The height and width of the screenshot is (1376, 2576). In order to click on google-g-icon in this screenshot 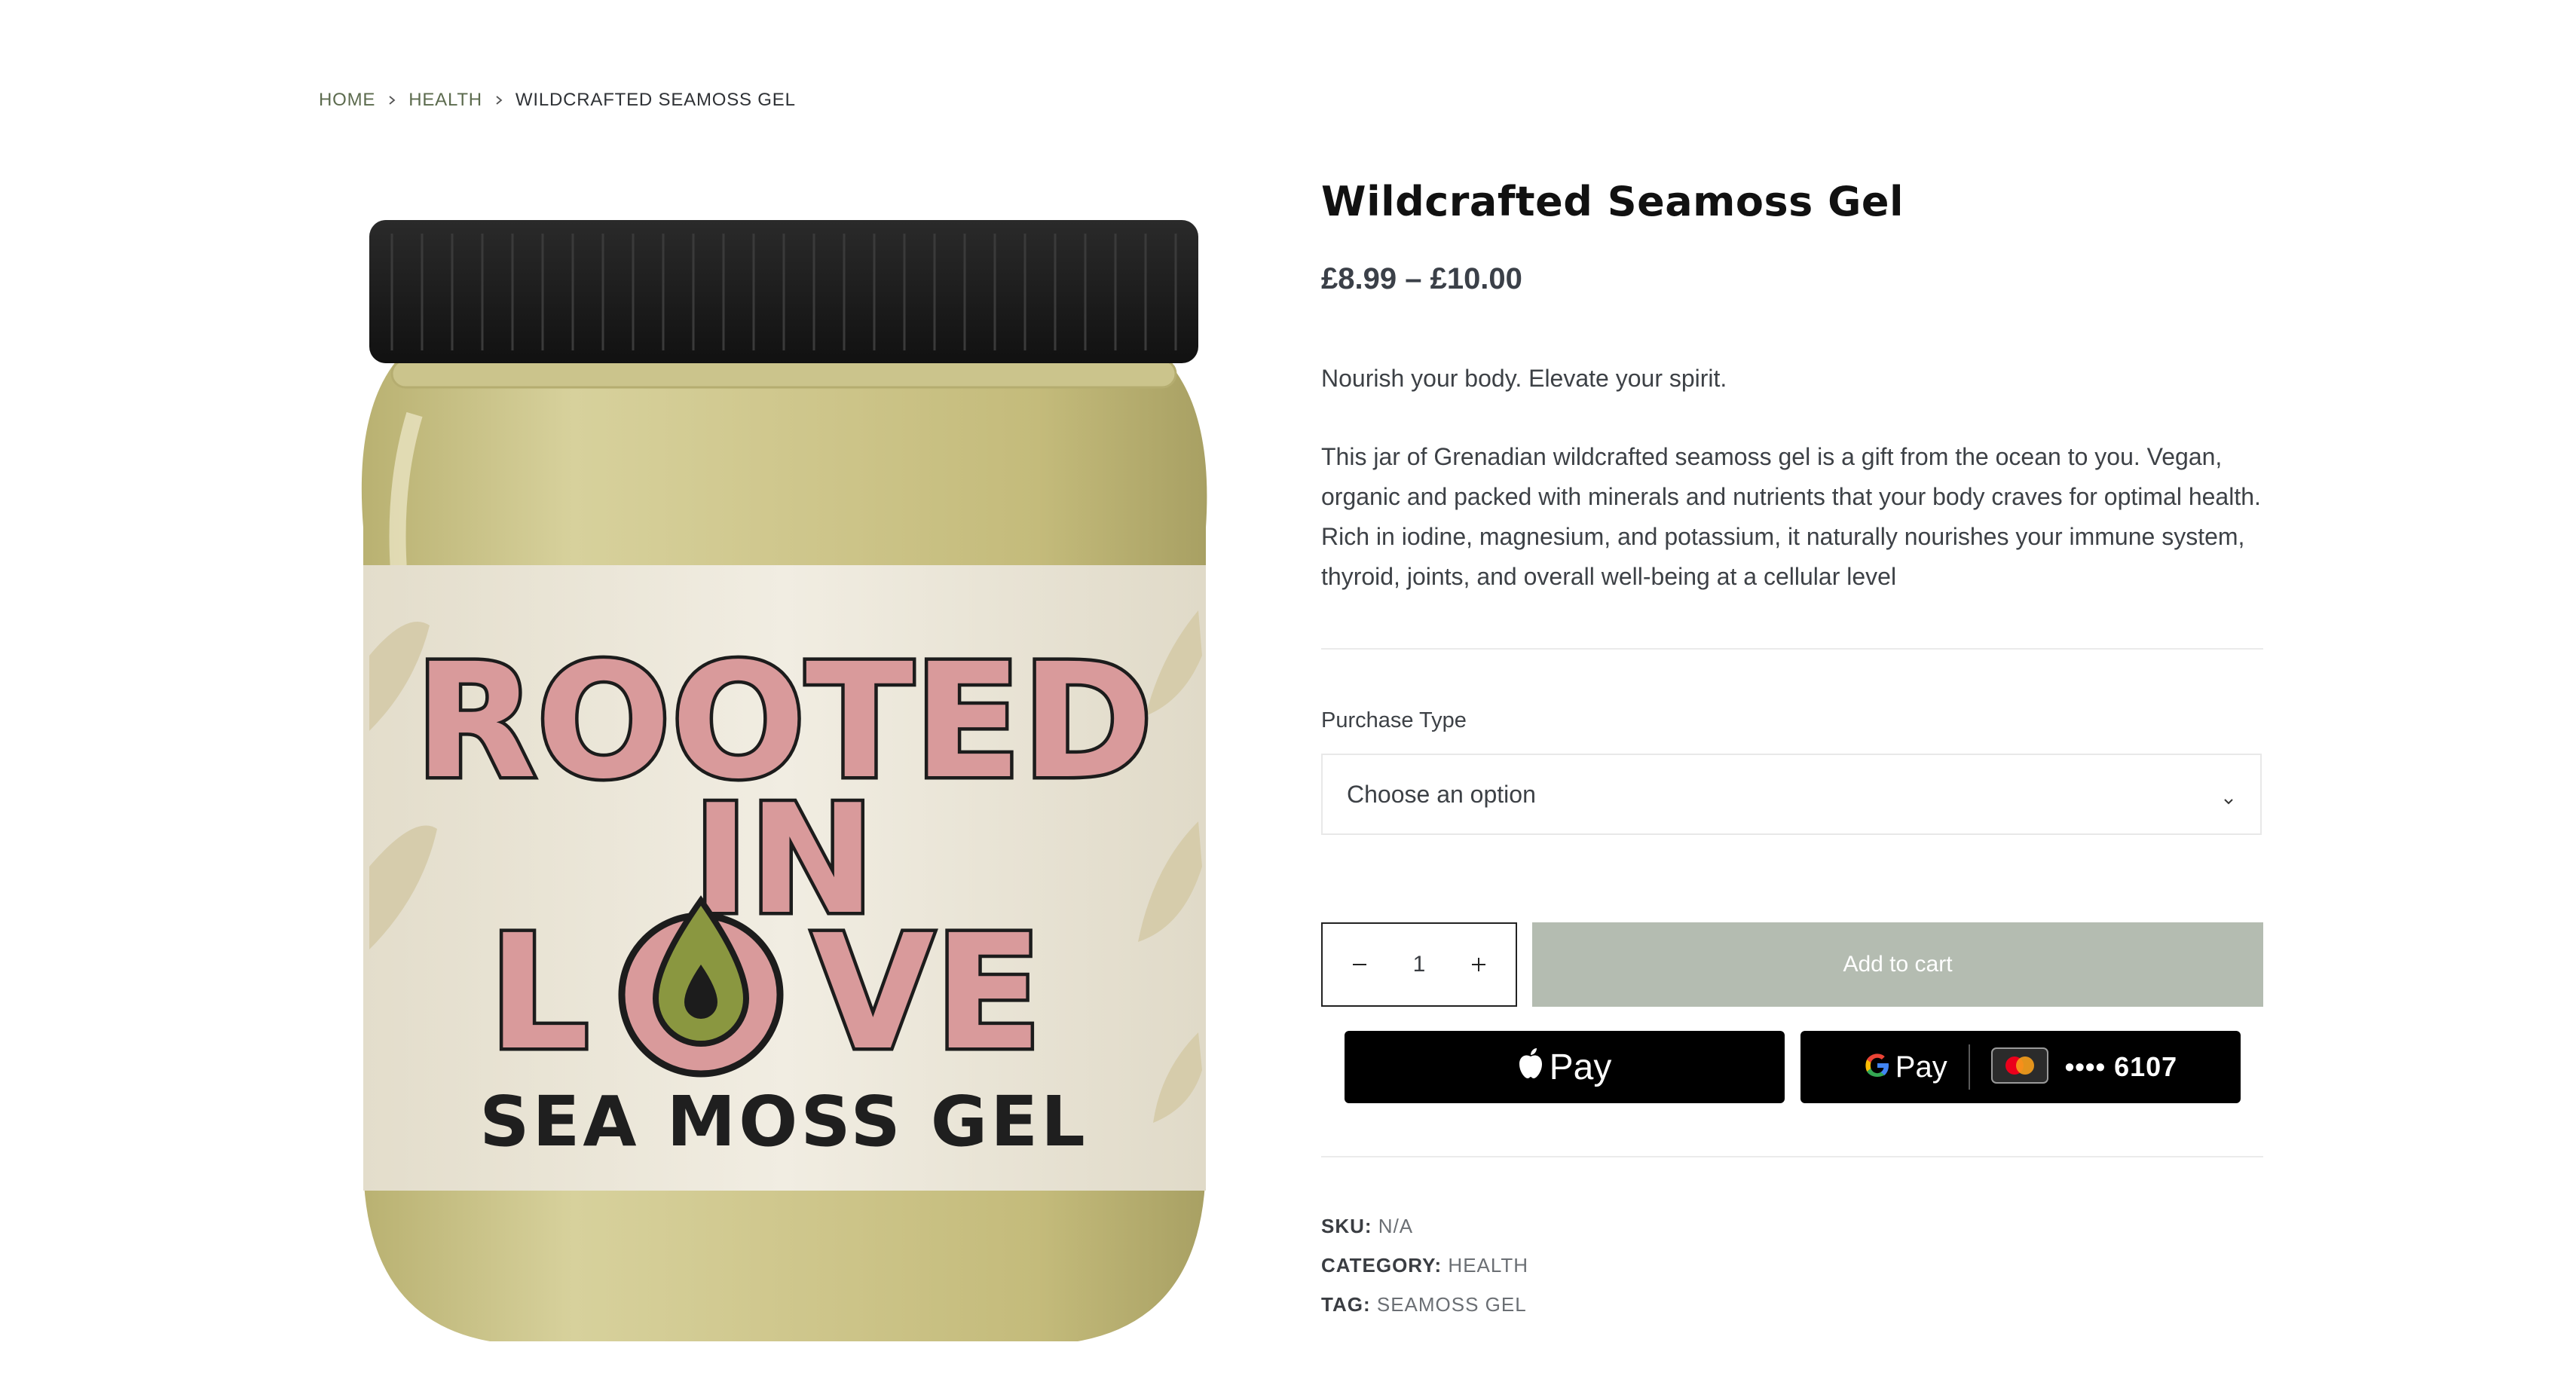, I will do `click(1877, 1067)`.